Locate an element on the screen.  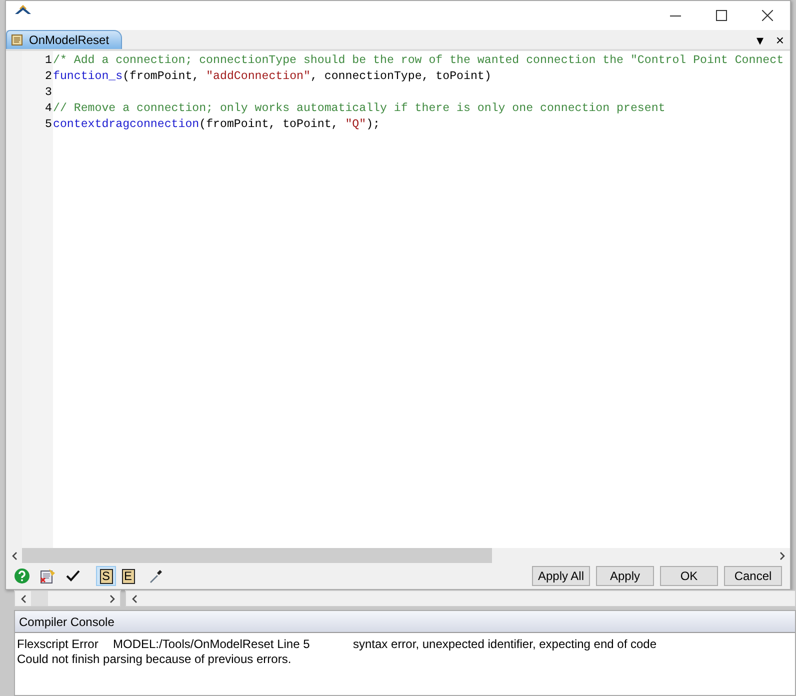
code-text: (fromPoint, toPoint, is located at coordinates (269, 124).